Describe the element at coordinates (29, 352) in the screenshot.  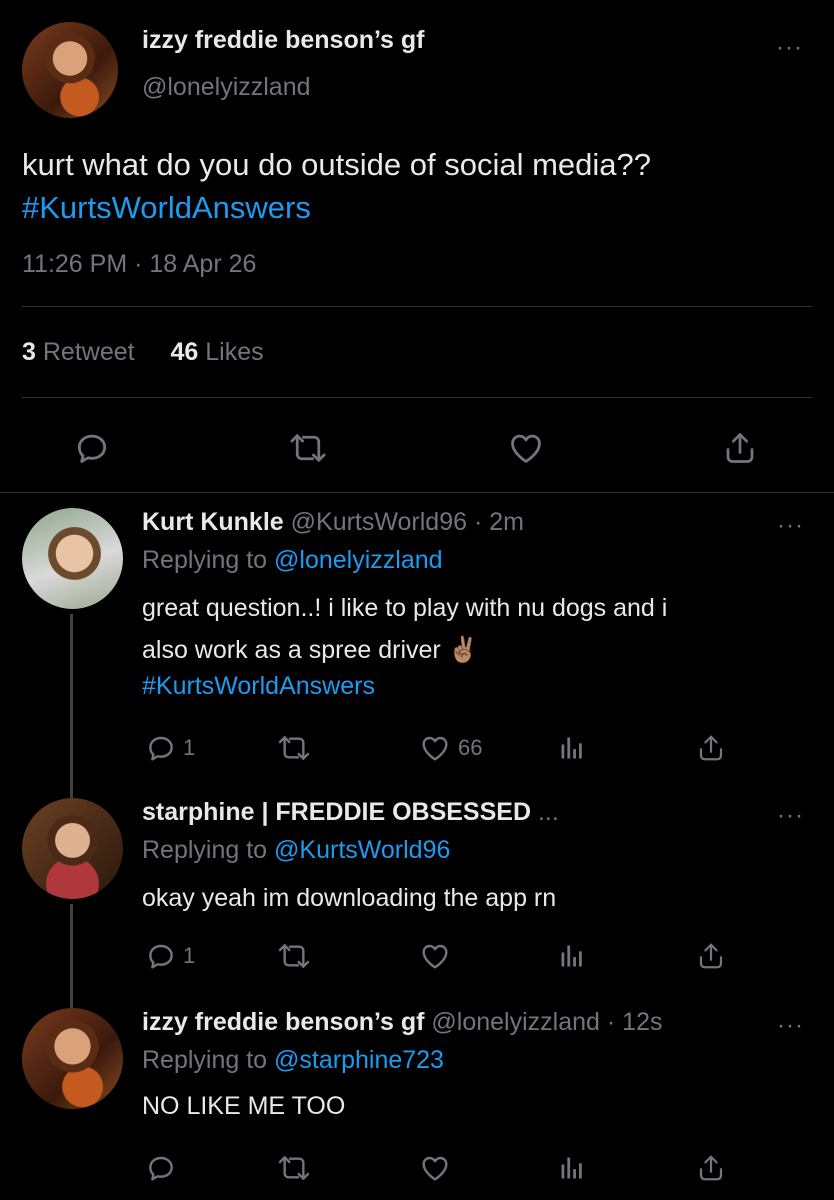
I see `retweet-count: 3` at that location.